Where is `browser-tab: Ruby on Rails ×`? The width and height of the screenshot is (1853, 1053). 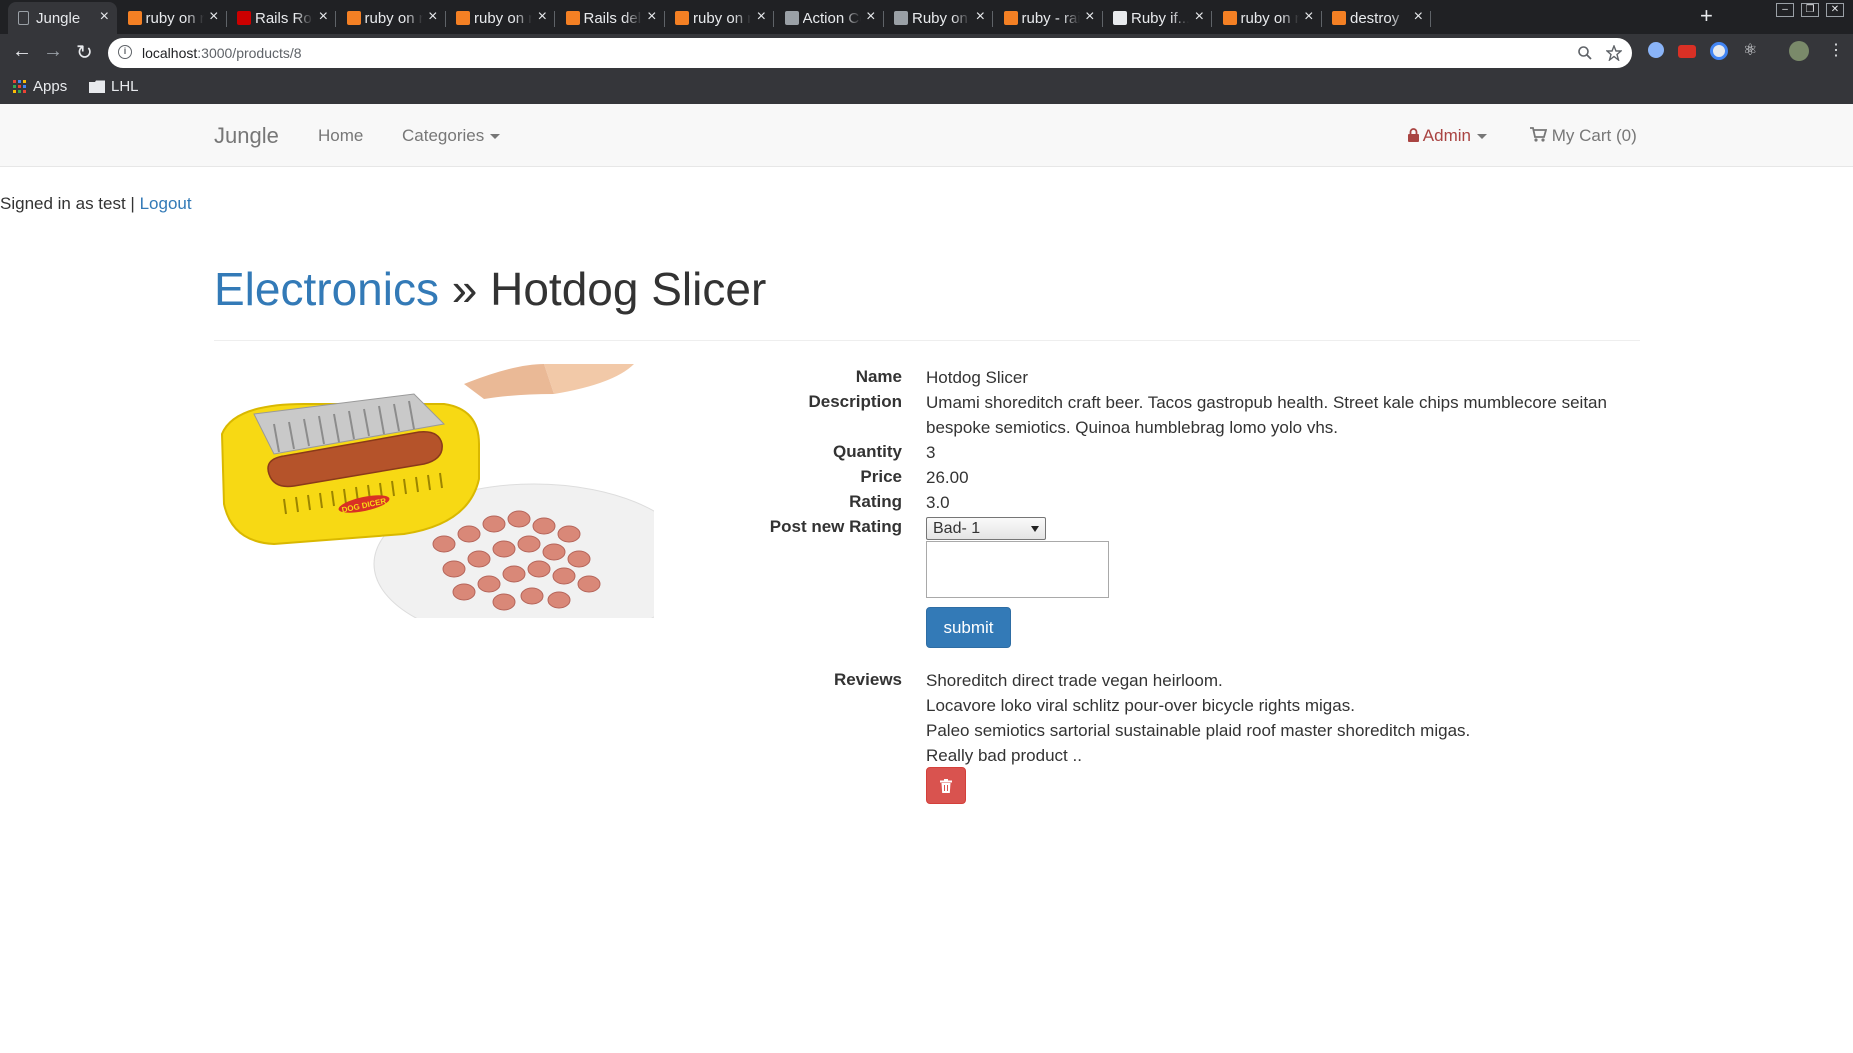 browser-tab: Ruby on Rails × is located at coordinates (938, 18).